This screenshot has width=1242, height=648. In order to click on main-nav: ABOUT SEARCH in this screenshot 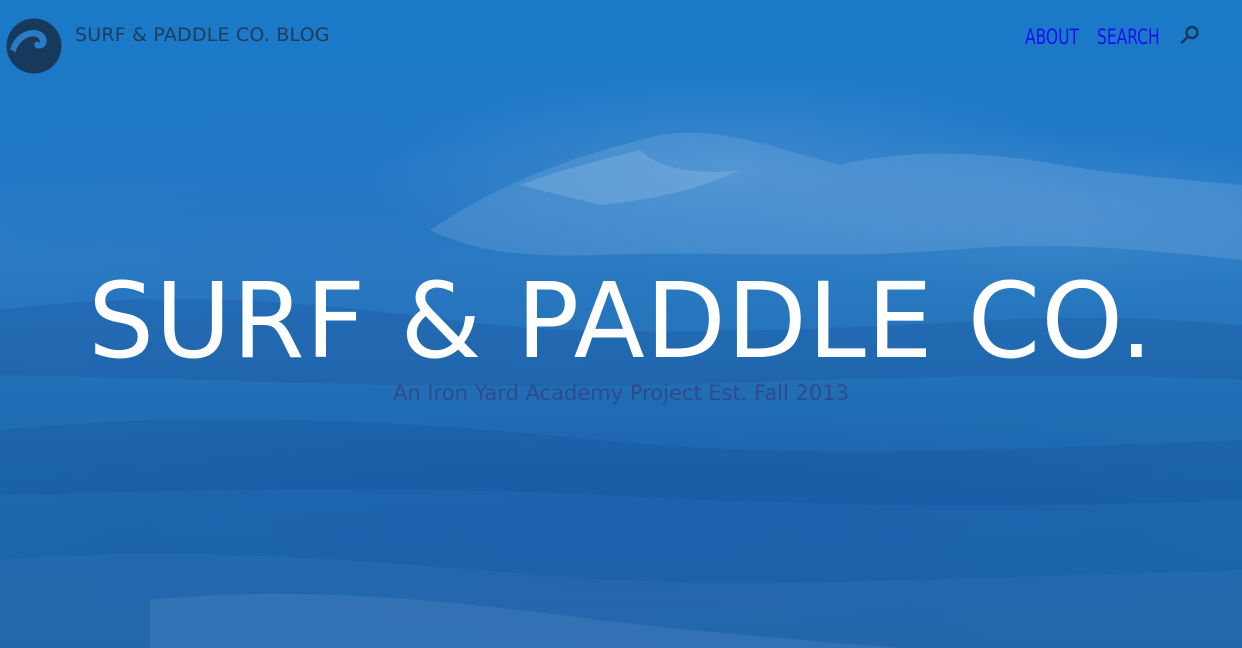, I will do `click(1103, 37)`.